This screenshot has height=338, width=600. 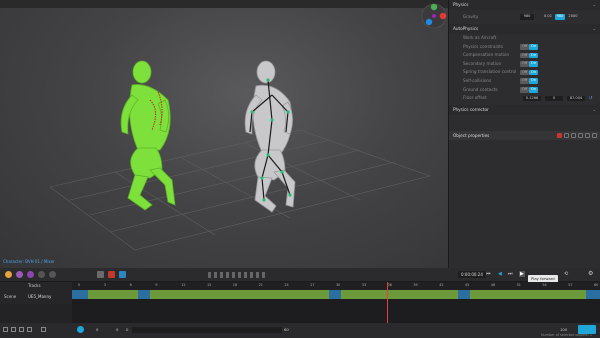 I want to click on record-icon, so click(x=19, y=274).